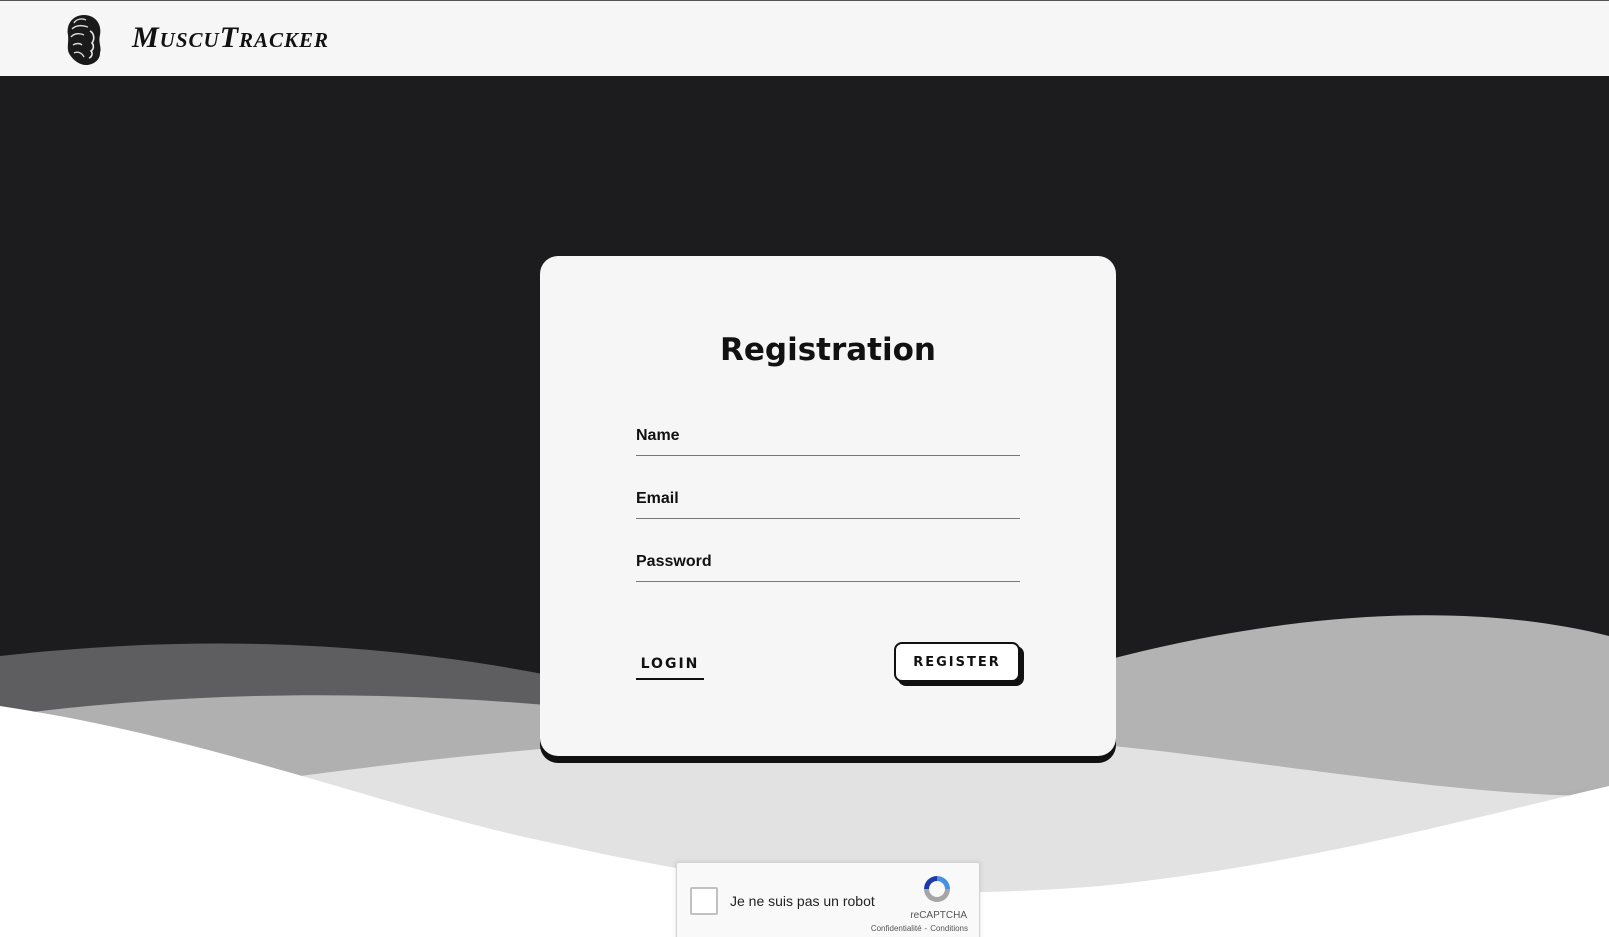 This screenshot has width=1609, height=937. Describe the element at coordinates (937, 889) in the screenshot. I see `recaptcha-icon` at that location.